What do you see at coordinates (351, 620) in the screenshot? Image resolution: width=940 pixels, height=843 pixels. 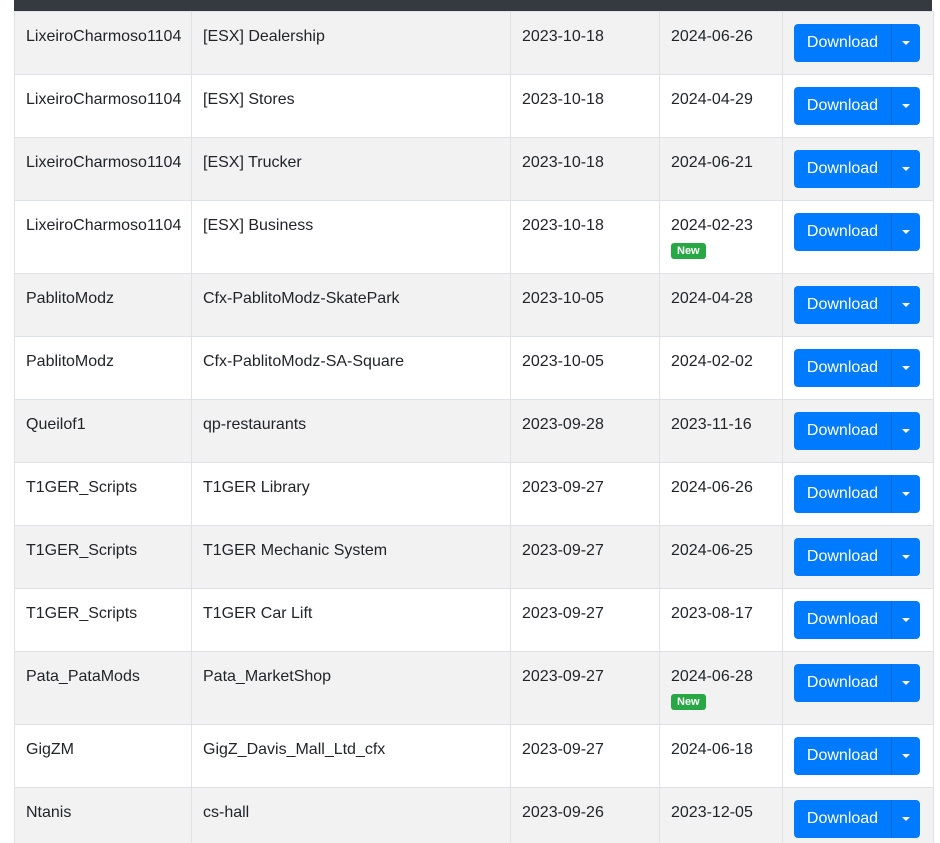 I see `resource-name-cell: T1GER Car Lift` at bounding box center [351, 620].